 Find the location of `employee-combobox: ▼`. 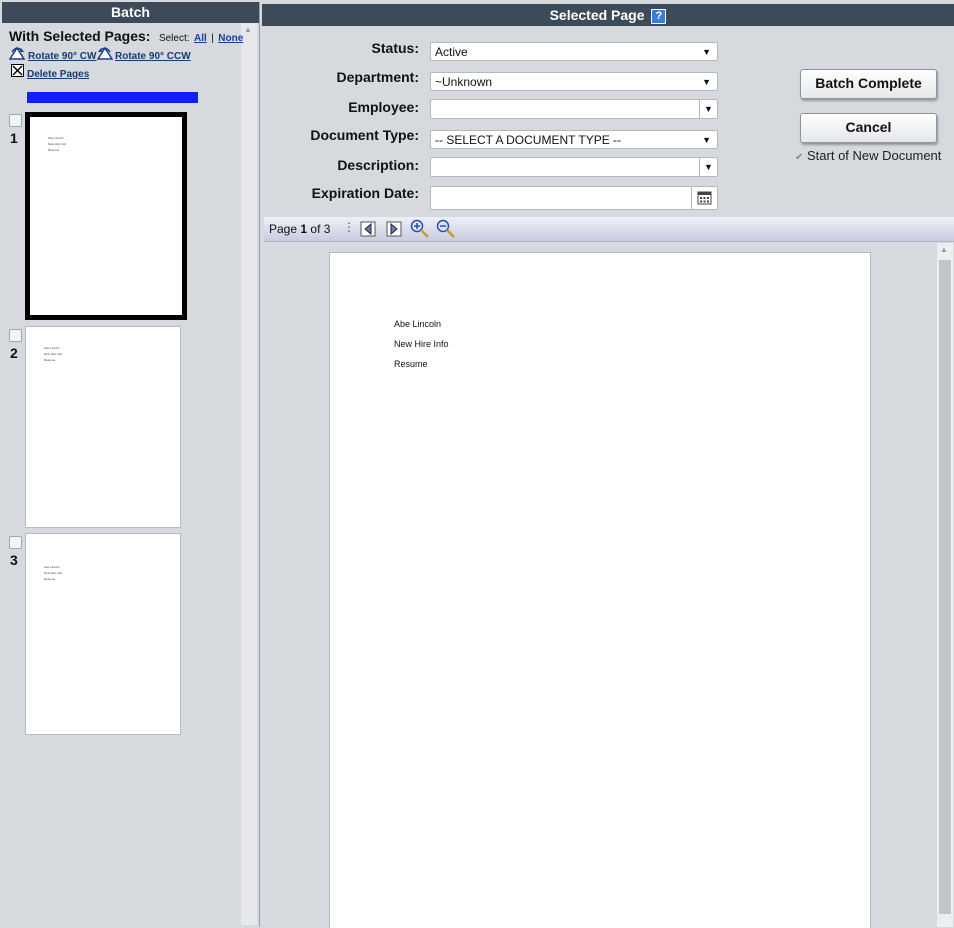

employee-combobox: ▼ is located at coordinates (574, 109).